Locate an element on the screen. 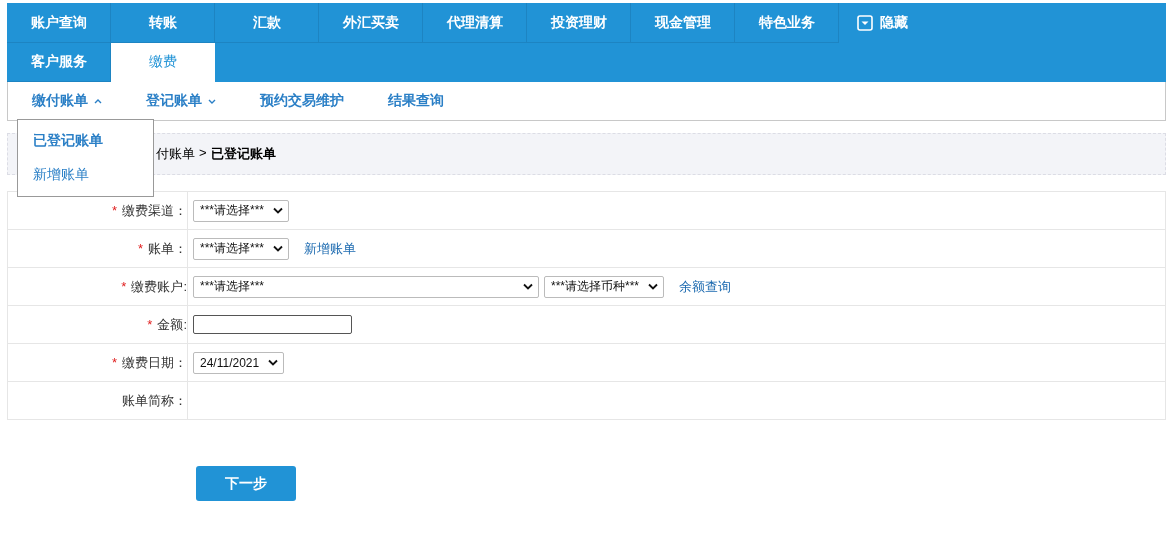  hide-button: 隐藏 is located at coordinates (873, 23).